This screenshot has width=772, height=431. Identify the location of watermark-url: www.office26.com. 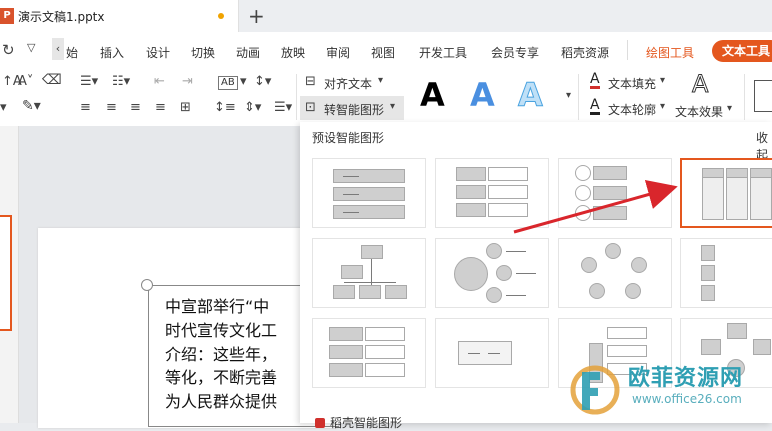
(687, 399).